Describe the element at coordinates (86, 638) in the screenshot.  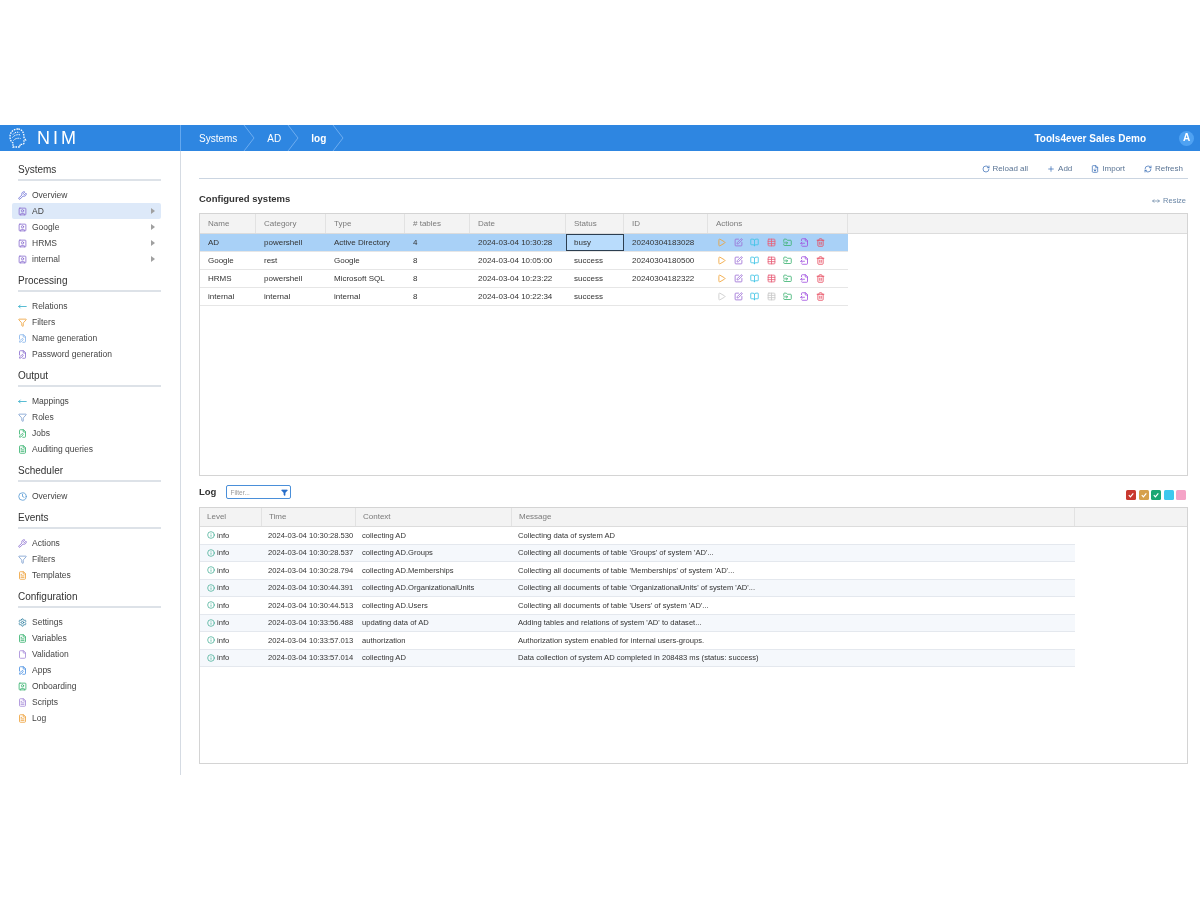
I see `sidebar-item: Variables` at that location.